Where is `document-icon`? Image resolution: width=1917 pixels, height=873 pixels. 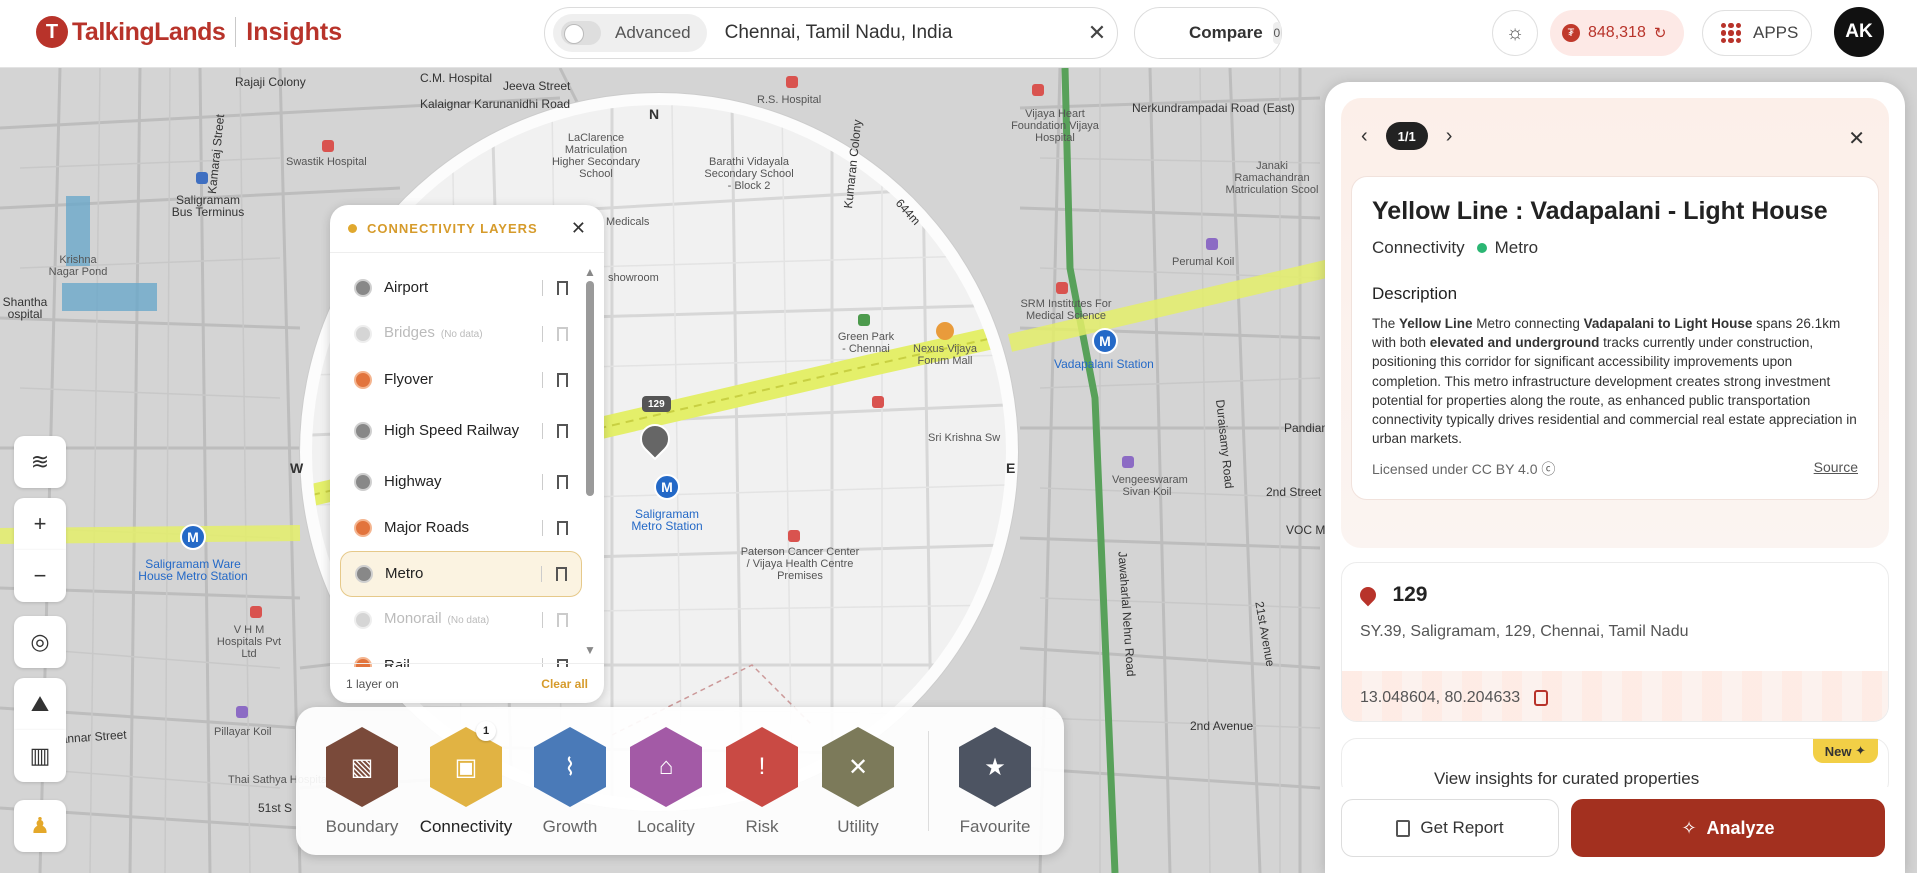
document-icon is located at coordinates (1403, 828).